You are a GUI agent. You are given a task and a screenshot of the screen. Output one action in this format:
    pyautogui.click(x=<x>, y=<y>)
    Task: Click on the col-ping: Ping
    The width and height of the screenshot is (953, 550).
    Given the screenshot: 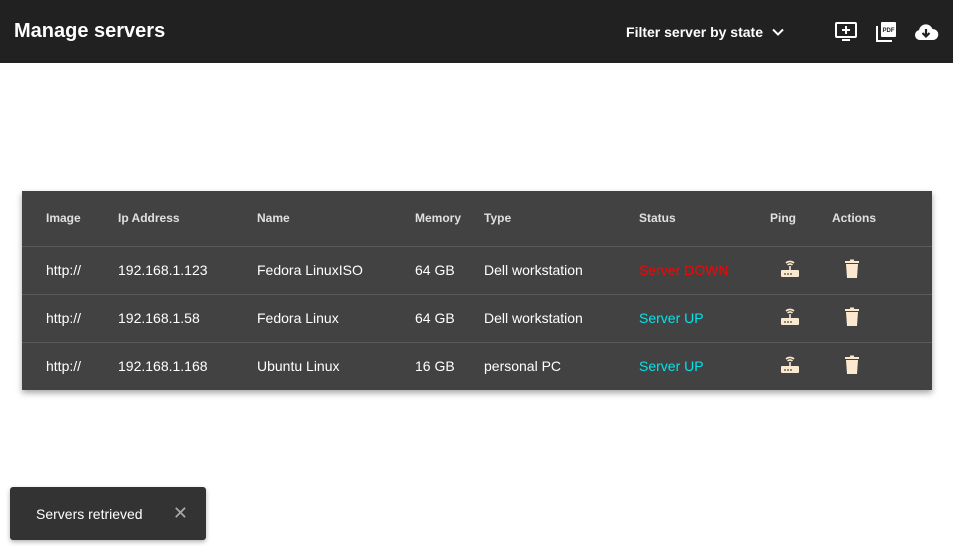 What is the action you would take?
    pyautogui.click(x=783, y=218)
    